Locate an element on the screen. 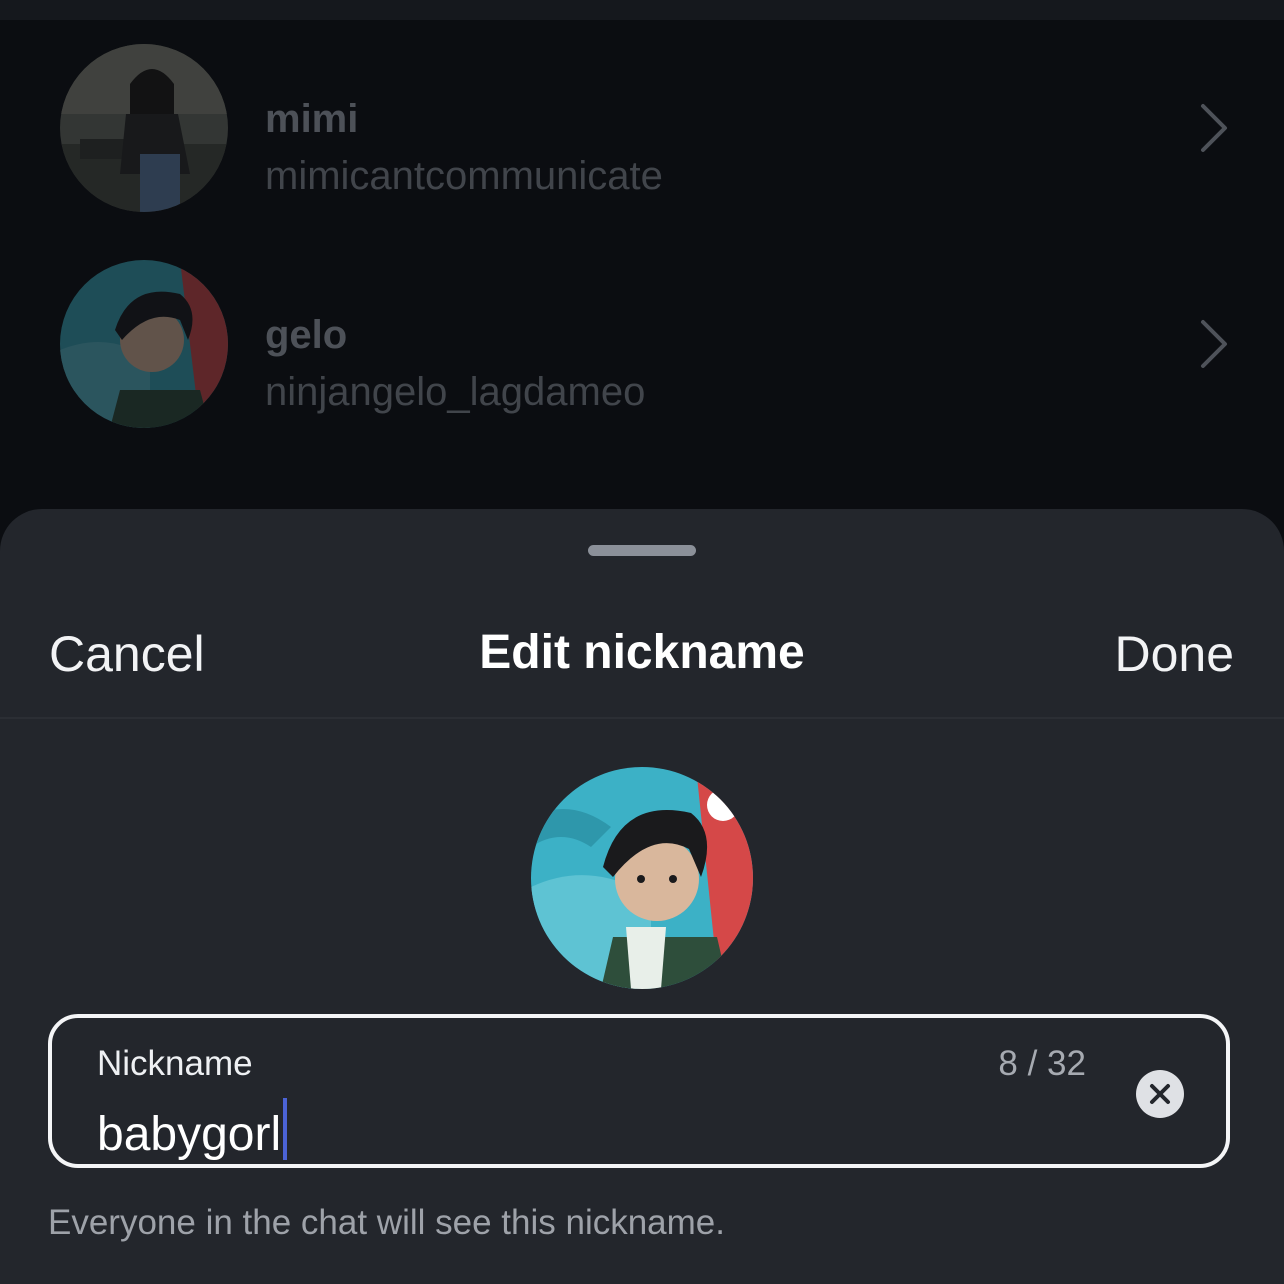 This screenshot has height=1284, width=1284. avatar-large is located at coordinates (642, 878).